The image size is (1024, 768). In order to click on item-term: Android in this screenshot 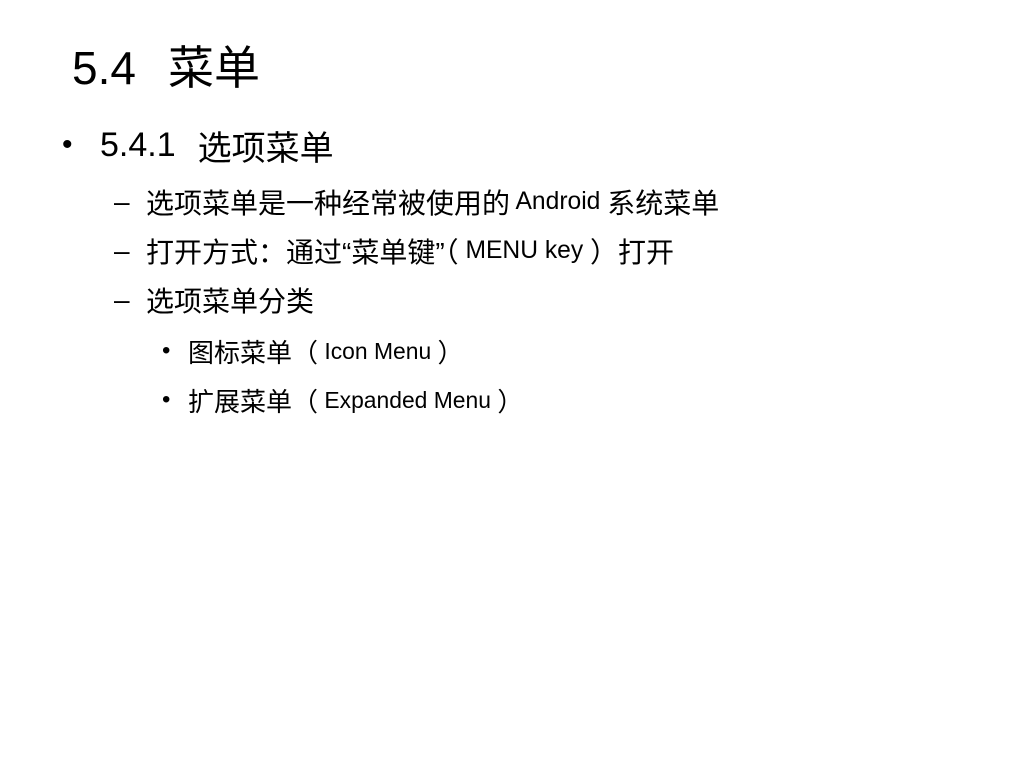, I will do `click(559, 201)`.